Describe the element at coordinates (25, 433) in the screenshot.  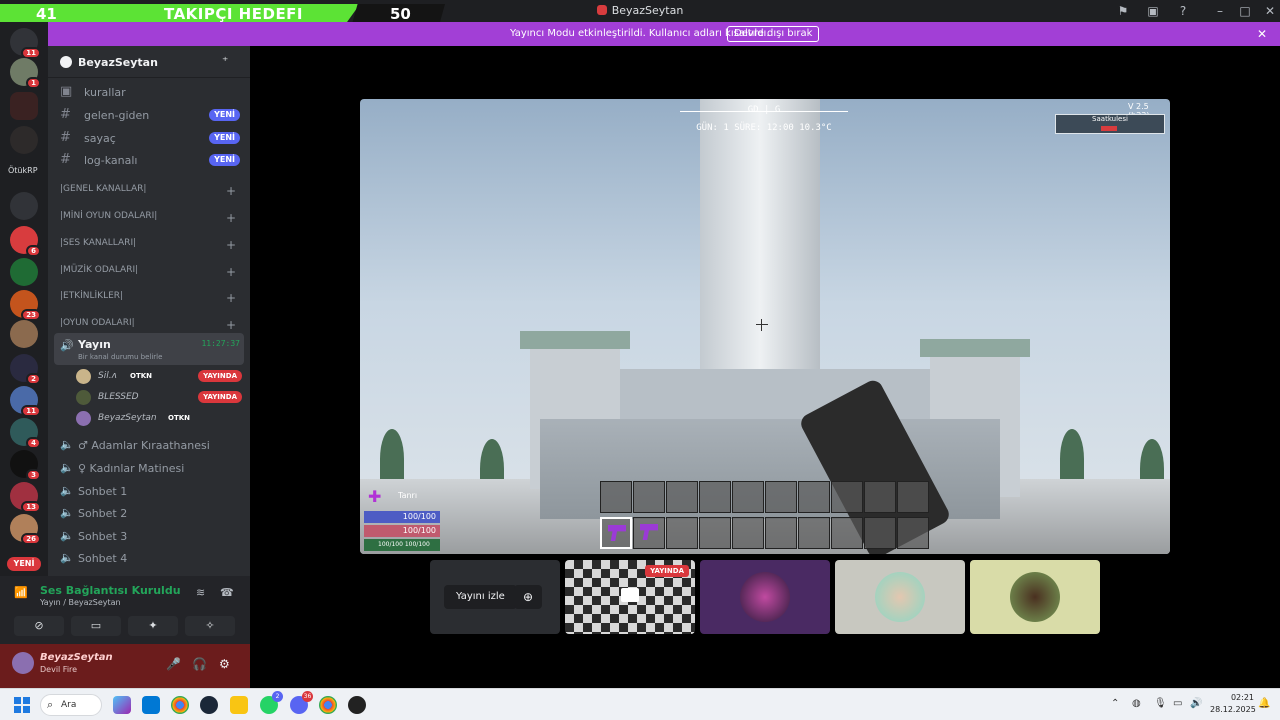
I see `server-icon: 4` at that location.